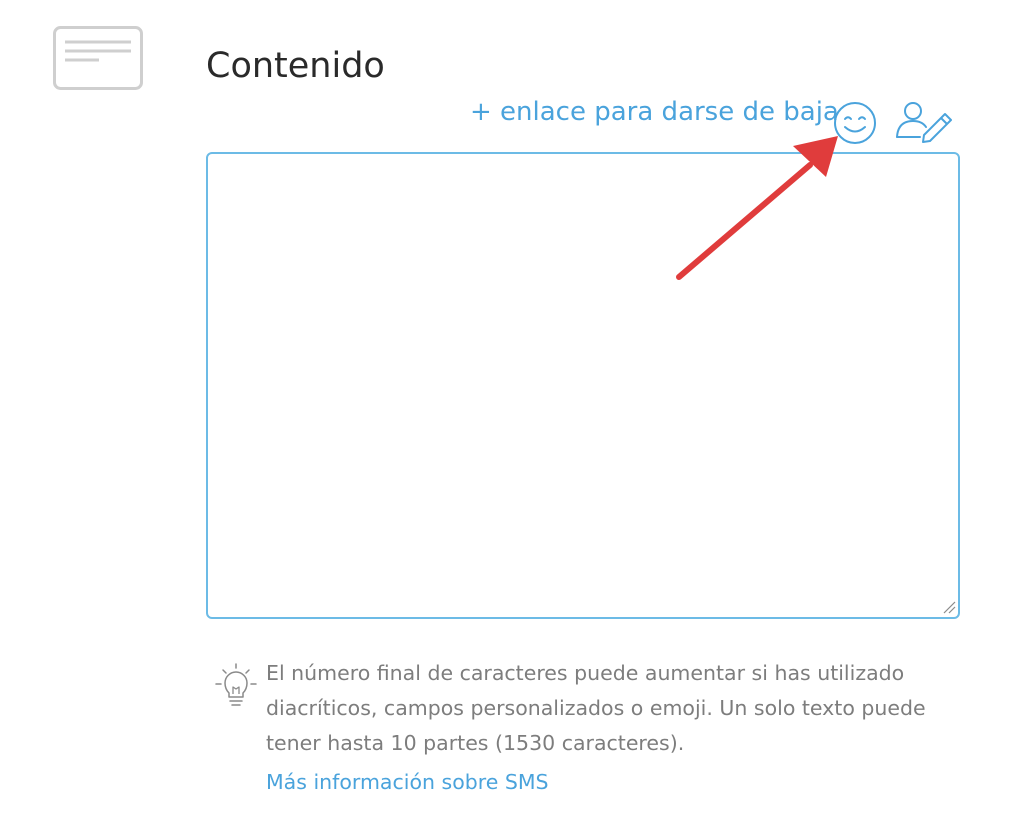  I want to click on more-info-sms-link: Más información sobre SMS, so click(407, 782).